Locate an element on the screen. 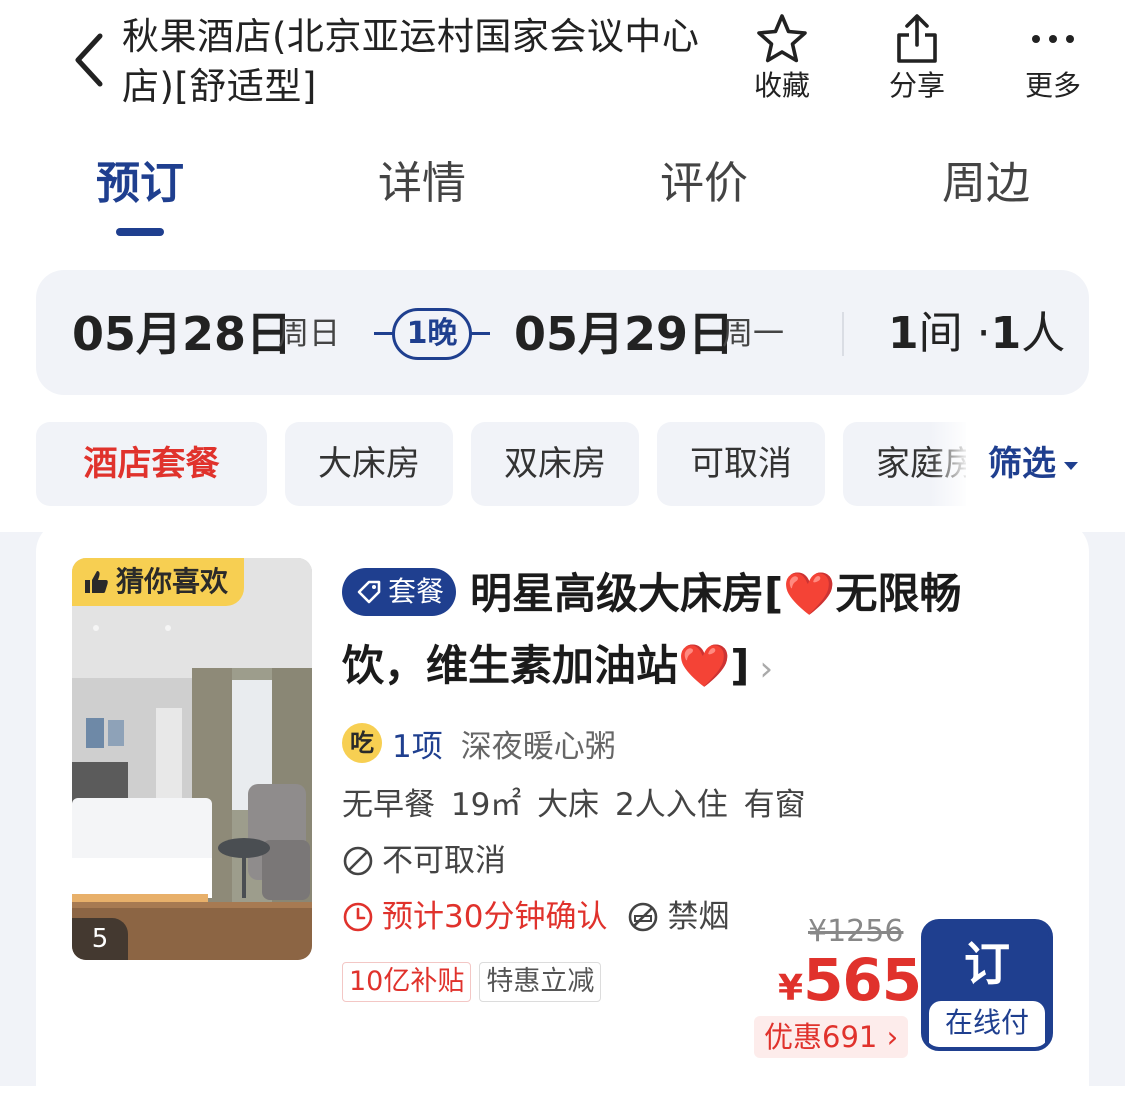 This screenshot has height=1120, width=1125. nights-count: 1晚 is located at coordinates (432, 334).